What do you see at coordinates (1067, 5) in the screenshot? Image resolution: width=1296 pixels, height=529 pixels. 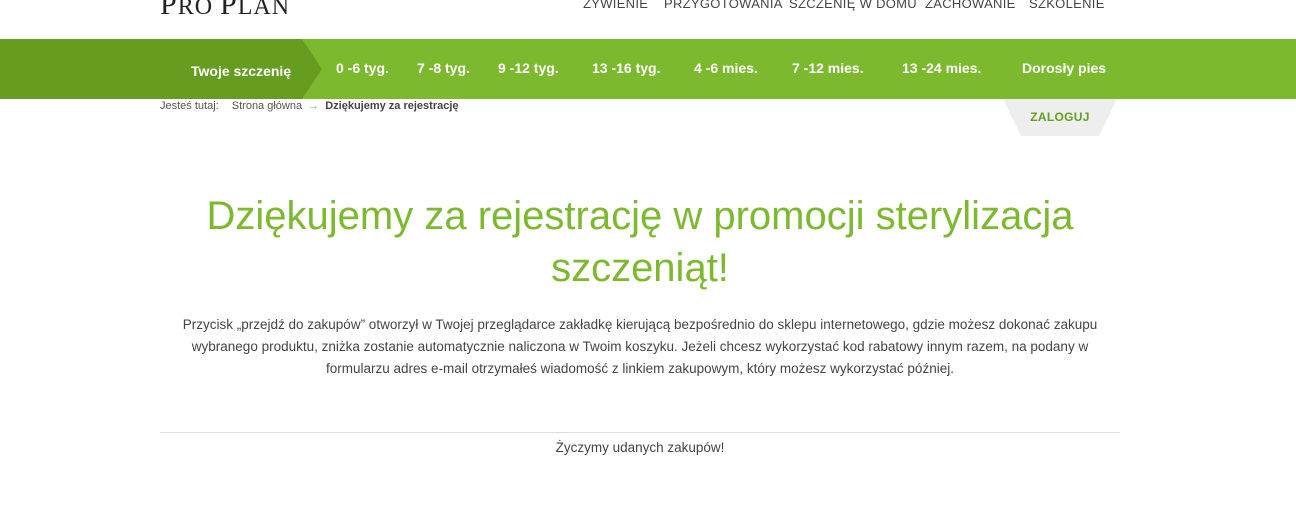 I see `nav-item-szkolenie: SZKOLENIE` at bounding box center [1067, 5].